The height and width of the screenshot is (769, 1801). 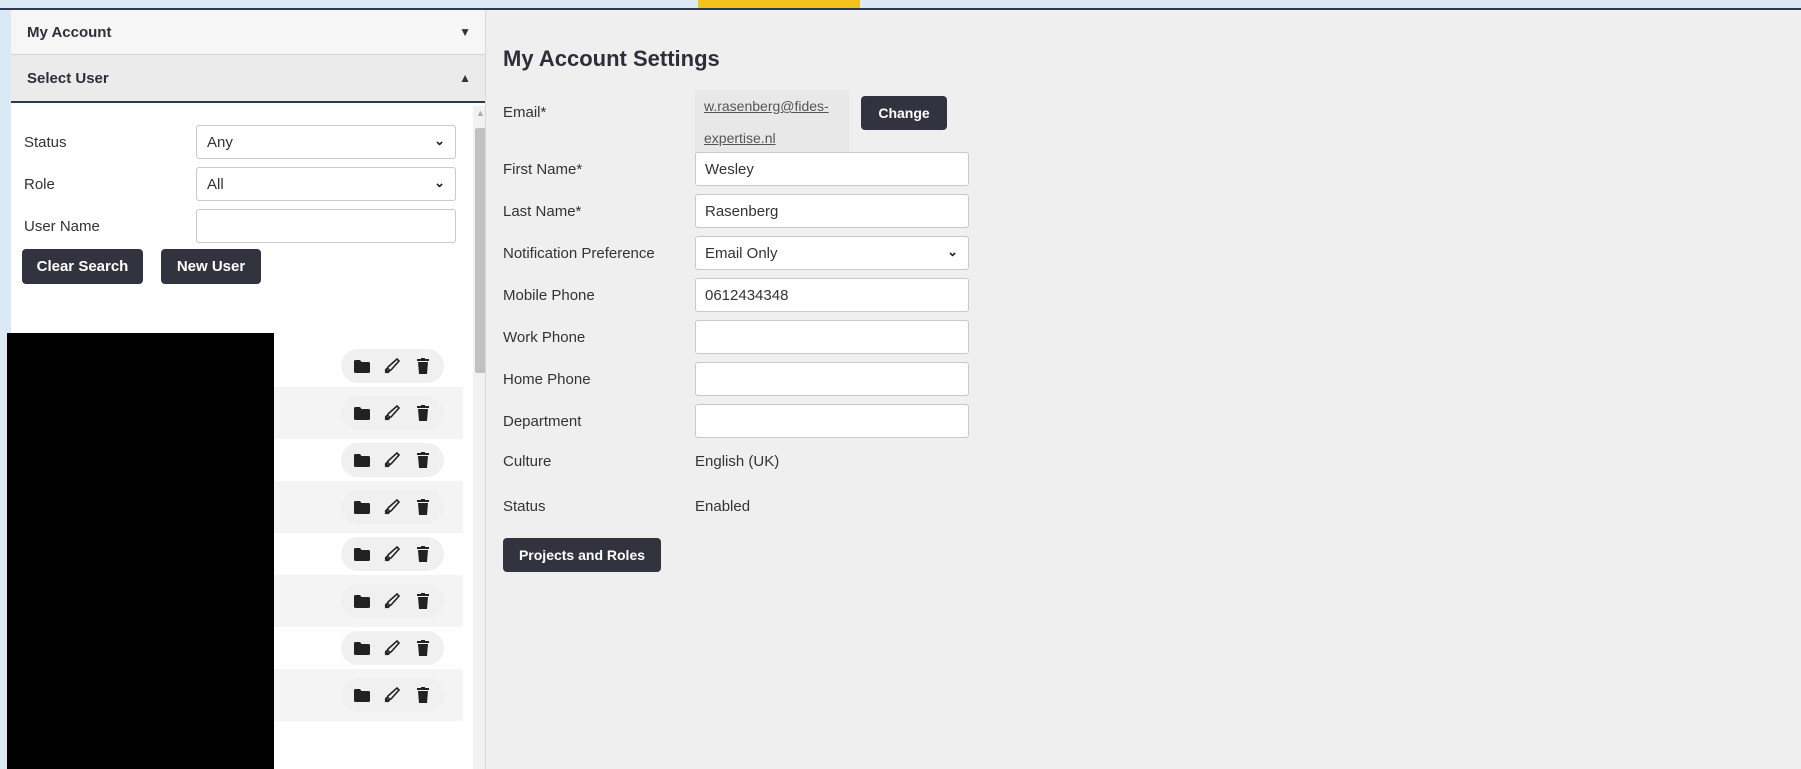 What do you see at coordinates (480, 113) in the screenshot?
I see `scroll-up-icon: ▲` at bounding box center [480, 113].